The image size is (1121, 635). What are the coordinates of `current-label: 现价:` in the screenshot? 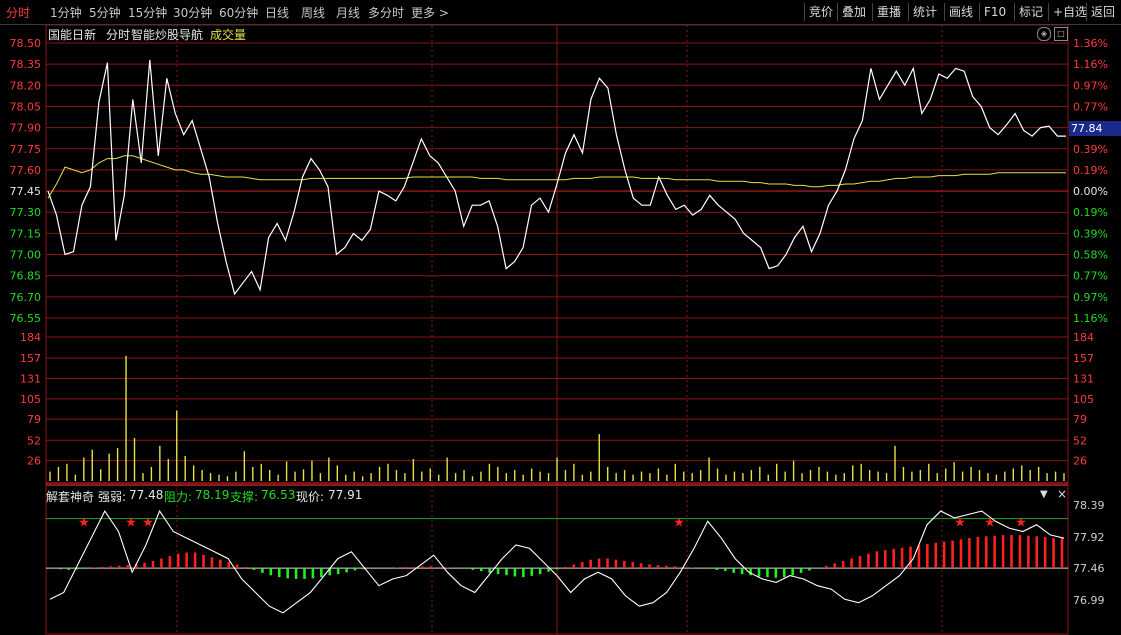 It's located at (310, 497).